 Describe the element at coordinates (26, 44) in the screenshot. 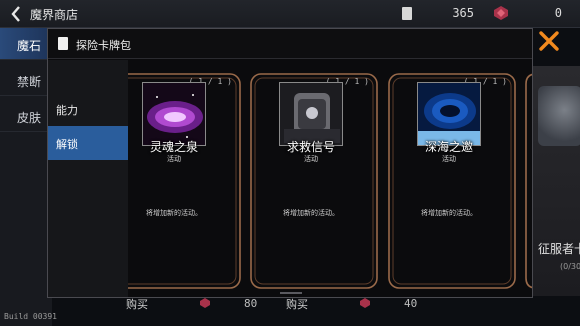

I see `tab-magic-stone: 魔石` at that location.